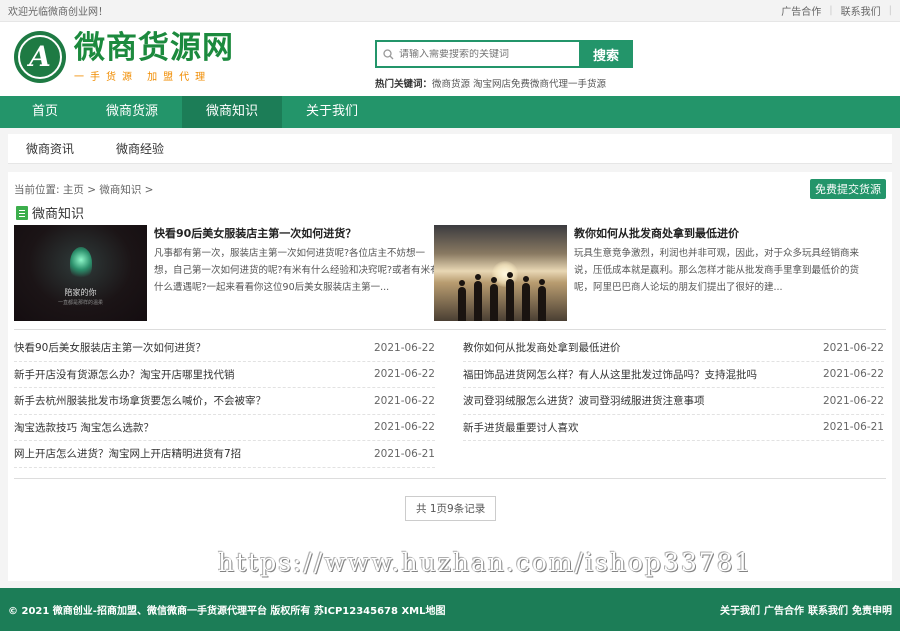  What do you see at coordinates (80, 273) in the screenshot?
I see `featured-thumbnail: 陪家的你 一直都是那样的温柔` at bounding box center [80, 273].